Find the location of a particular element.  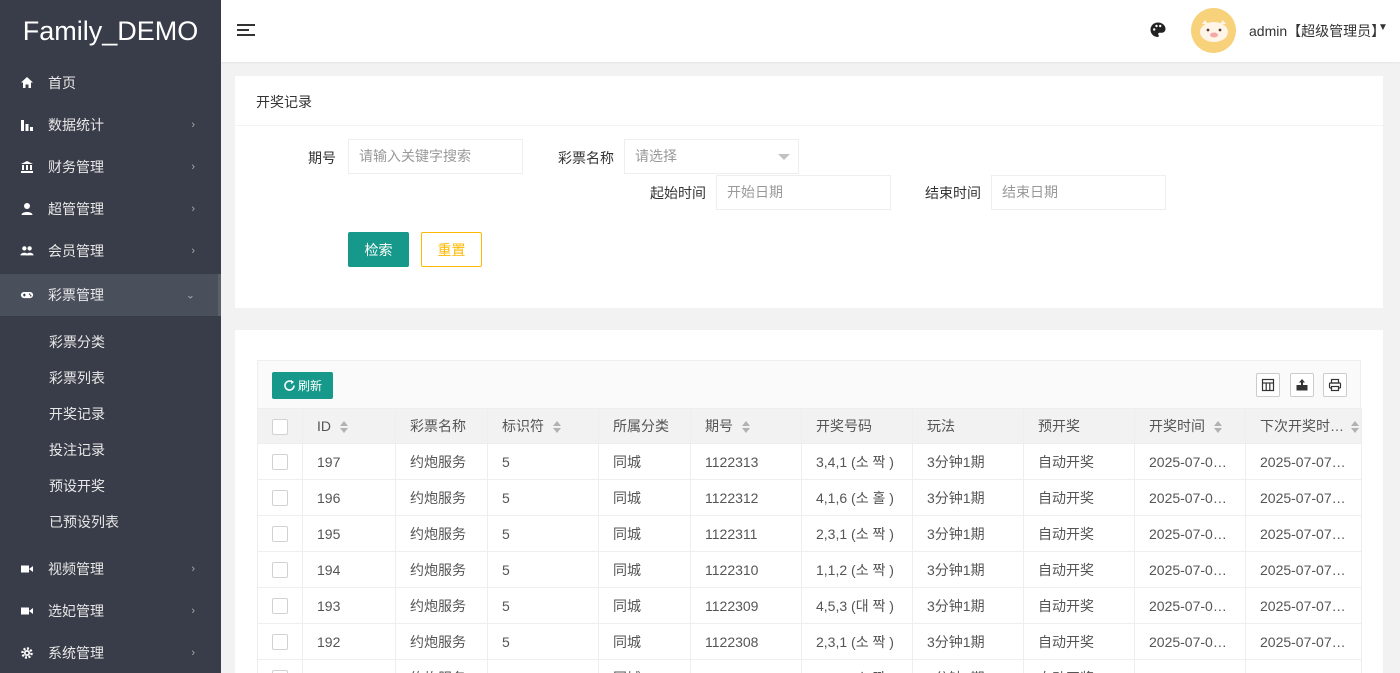

gamepad-icon is located at coordinates (27, 295).